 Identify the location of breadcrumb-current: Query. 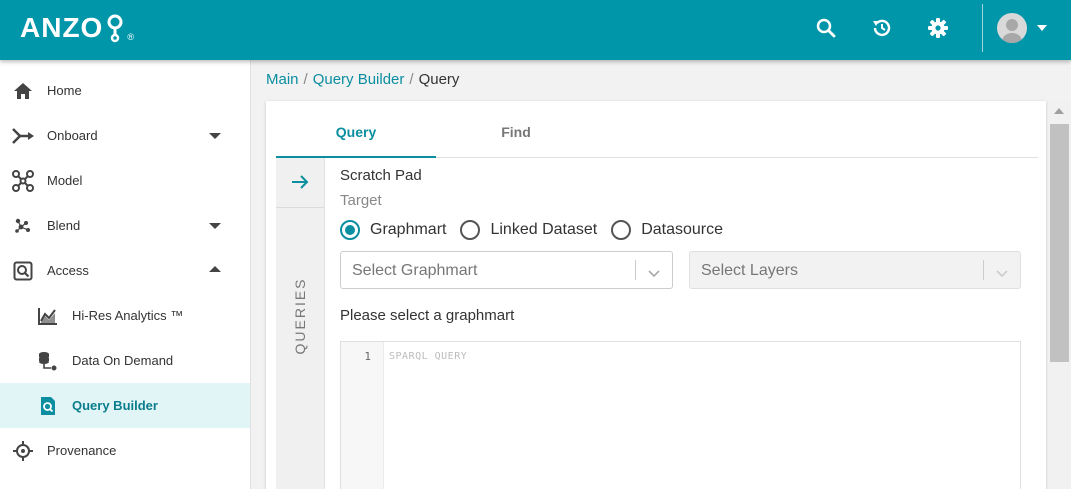
(439, 79).